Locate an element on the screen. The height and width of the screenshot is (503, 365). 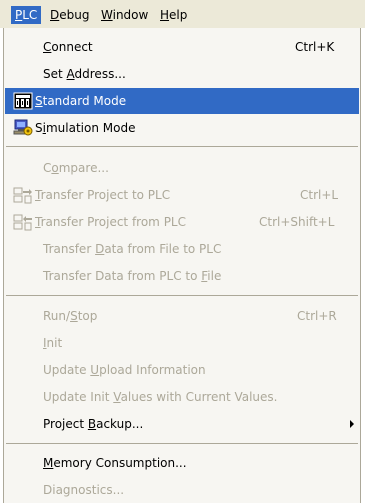
mnemonic: H is located at coordinates (165, 15).